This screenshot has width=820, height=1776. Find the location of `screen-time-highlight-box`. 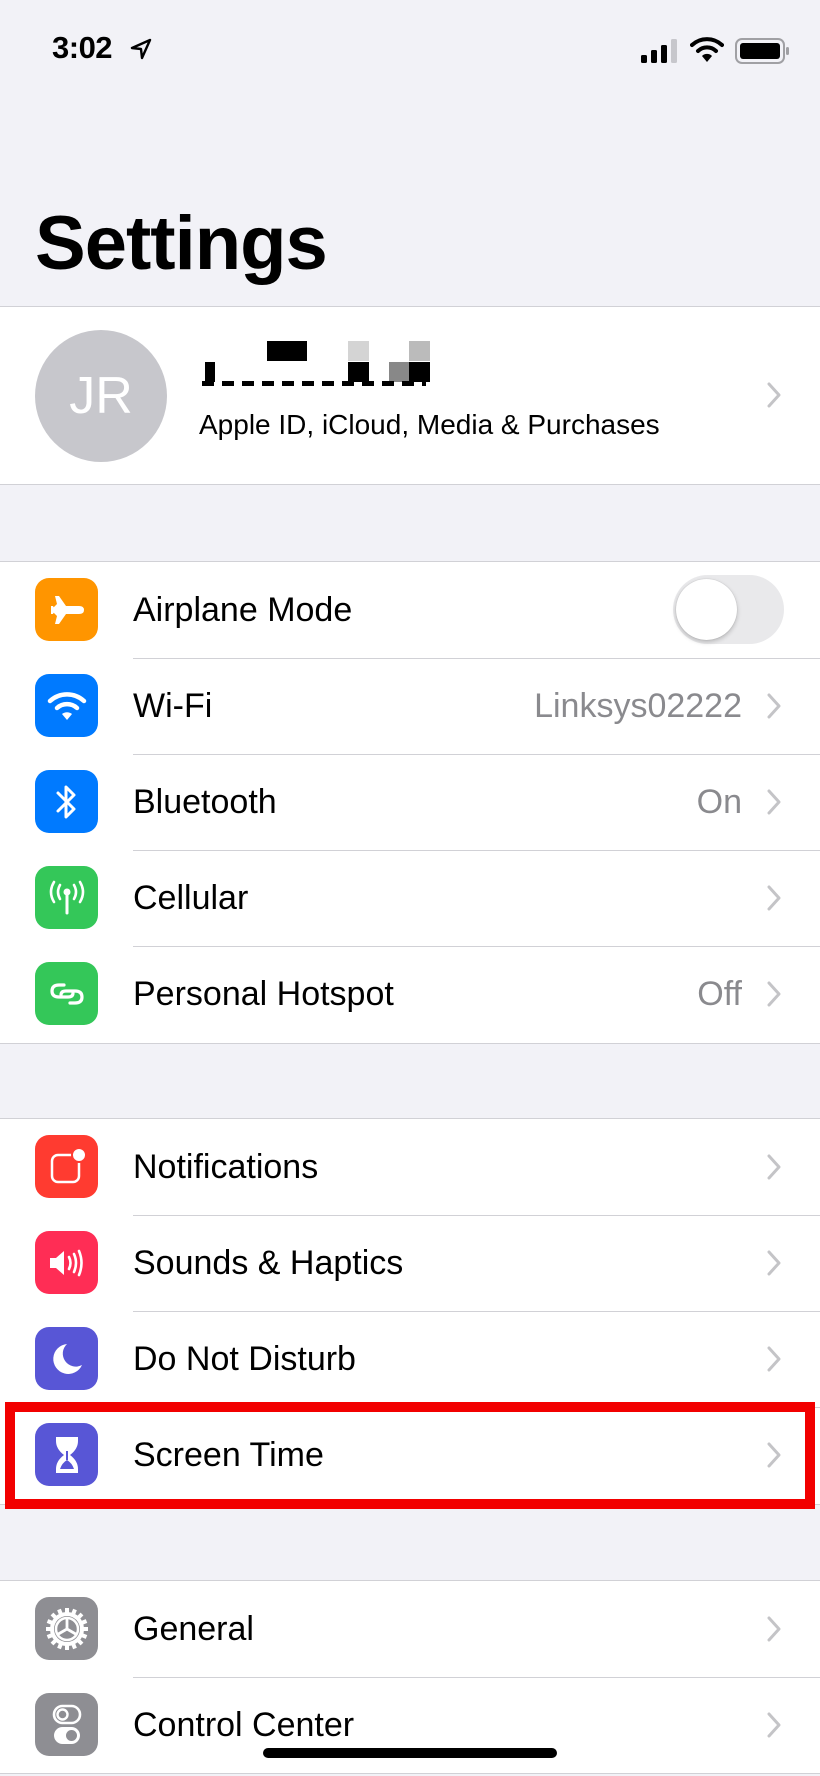

screen-time-highlight-box is located at coordinates (410, 1455).